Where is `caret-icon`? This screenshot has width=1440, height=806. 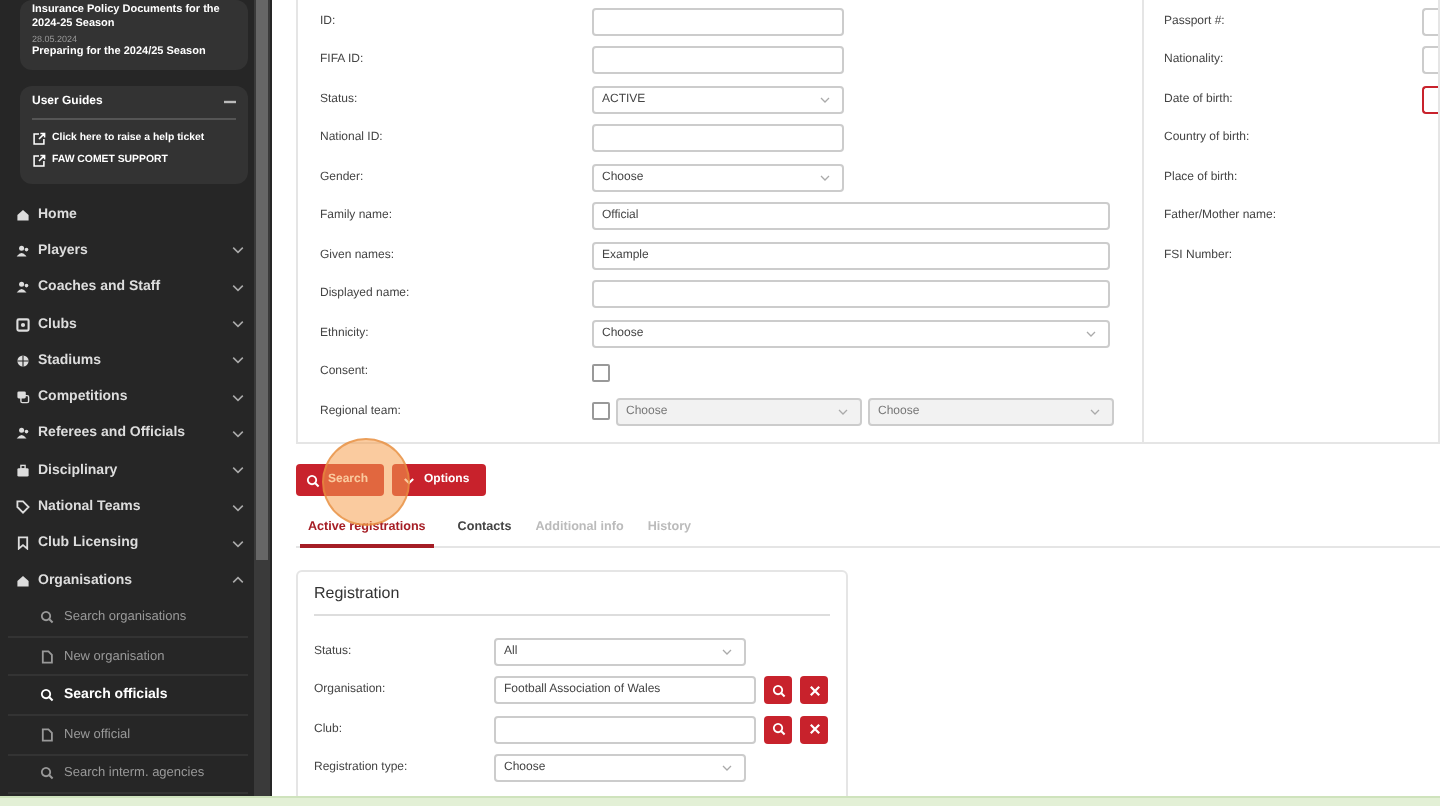 caret-icon is located at coordinates (409, 480).